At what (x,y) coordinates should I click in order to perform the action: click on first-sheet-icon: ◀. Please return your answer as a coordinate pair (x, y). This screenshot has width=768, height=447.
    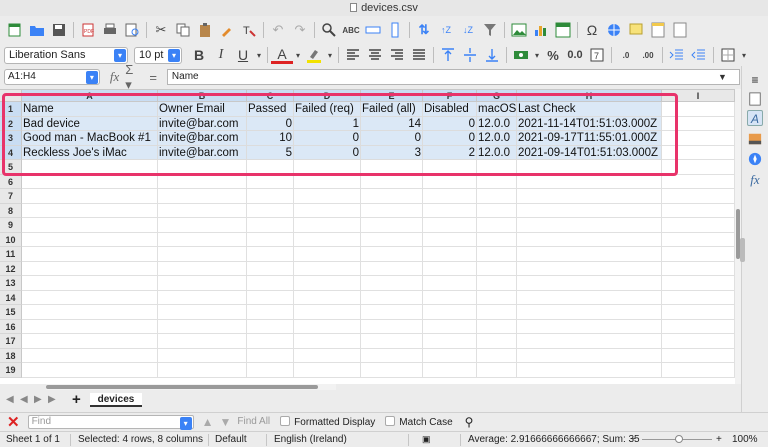
    Looking at the image, I should click on (10, 399).